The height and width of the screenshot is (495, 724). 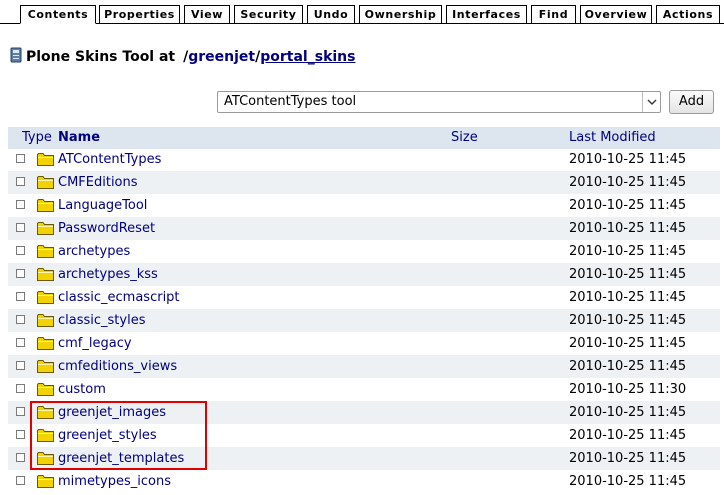 What do you see at coordinates (112, 412) in the screenshot?
I see `row-name-link: greenjet_images` at bounding box center [112, 412].